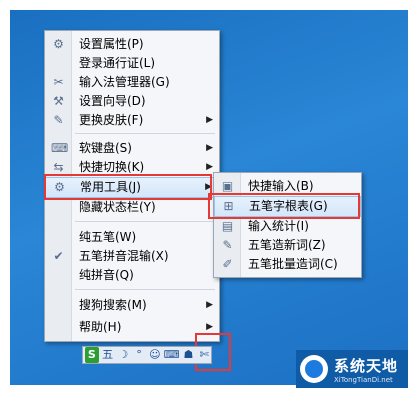  Describe the element at coordinates (227, 264) in the screenshot. I see `batch-word-icon: ✐` at that location.